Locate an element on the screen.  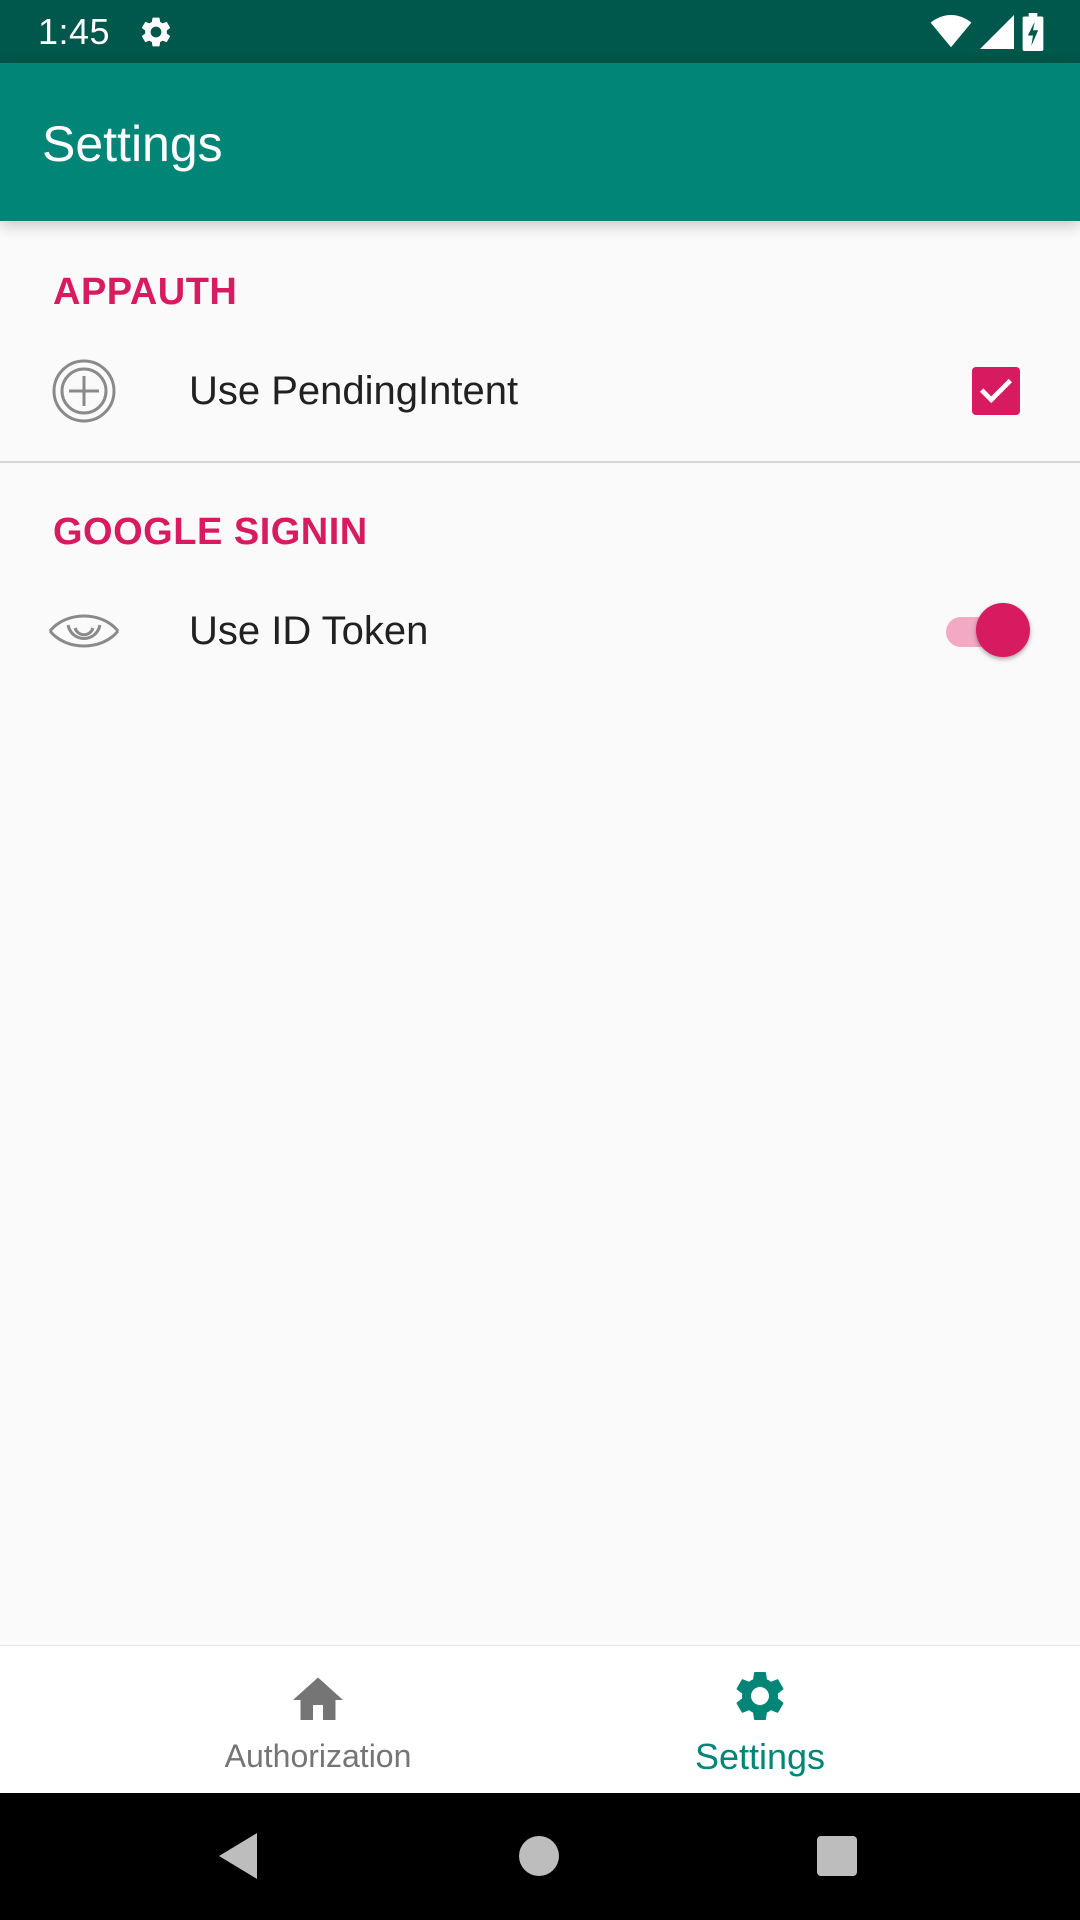
bottom-navigation: Authorization Settings is located at coordinates (540, 1719).